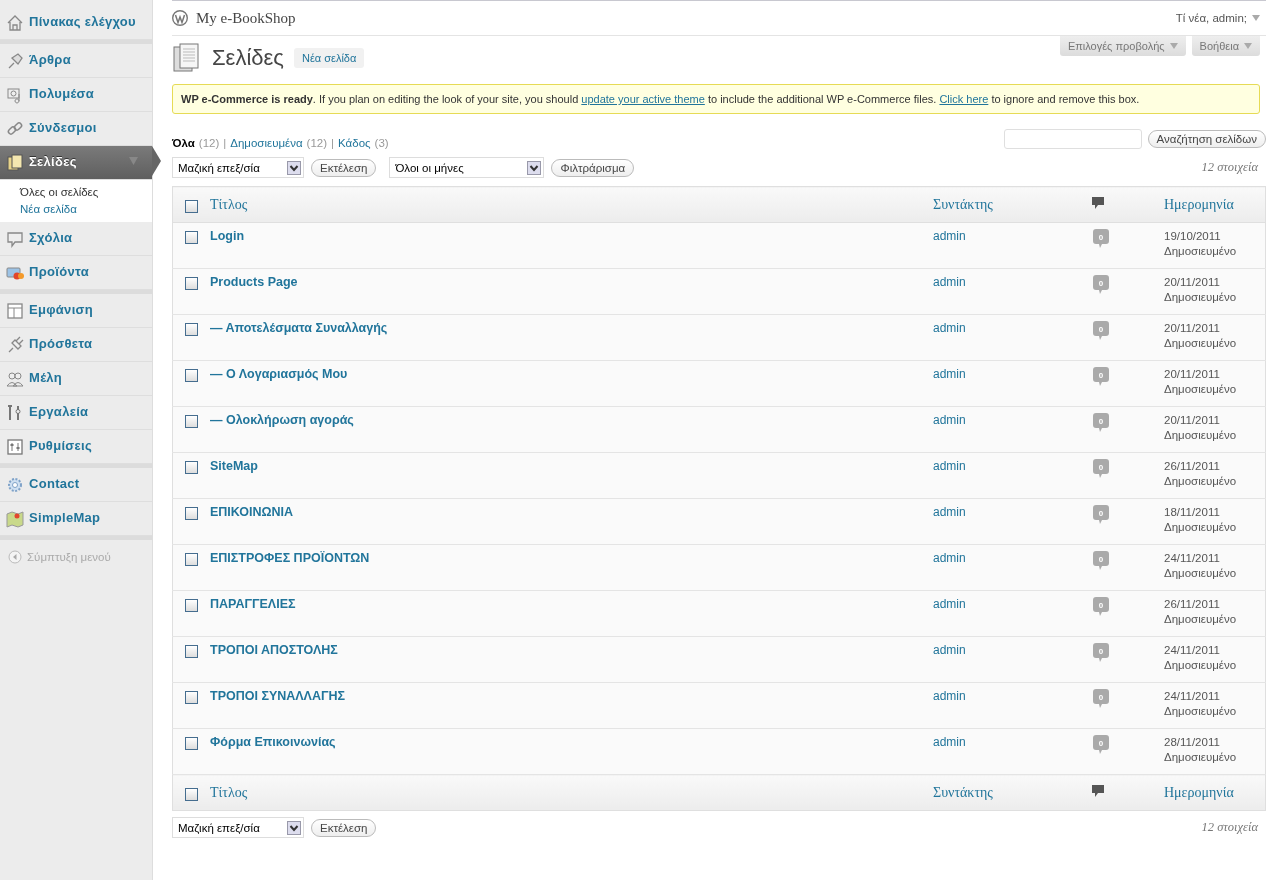  Describe the element at coordinates (253, 604) in the screenshot. I see `page-title-link: ΠΑΡΑΓΓΕΛΙΕΣ` at that location.